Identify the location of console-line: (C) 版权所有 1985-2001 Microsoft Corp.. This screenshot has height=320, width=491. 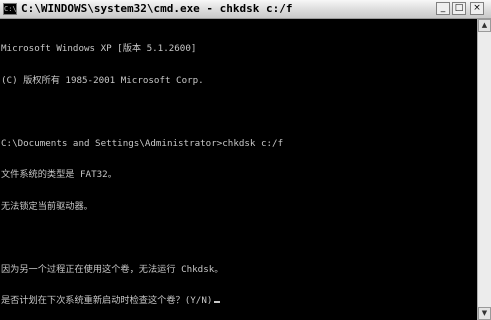
(102, 80).